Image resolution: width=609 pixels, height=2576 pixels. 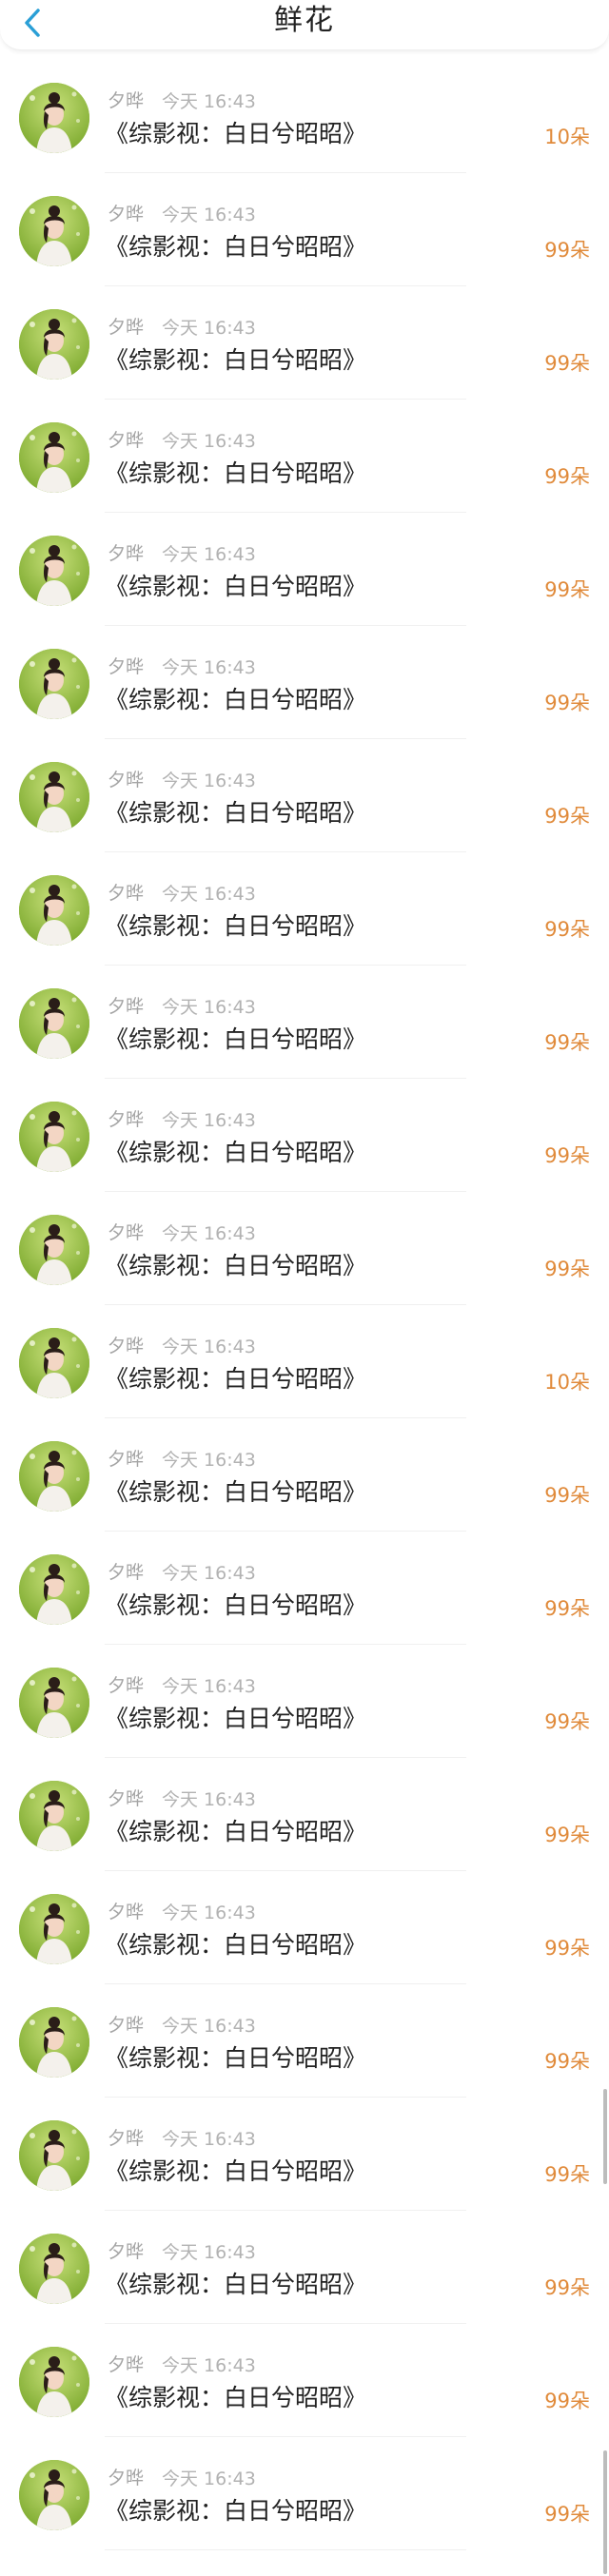 What do you see at coordinates (605, 2512) in the screenshot?
I see `scrollbar-lower` at bounding box center [605, 2512].